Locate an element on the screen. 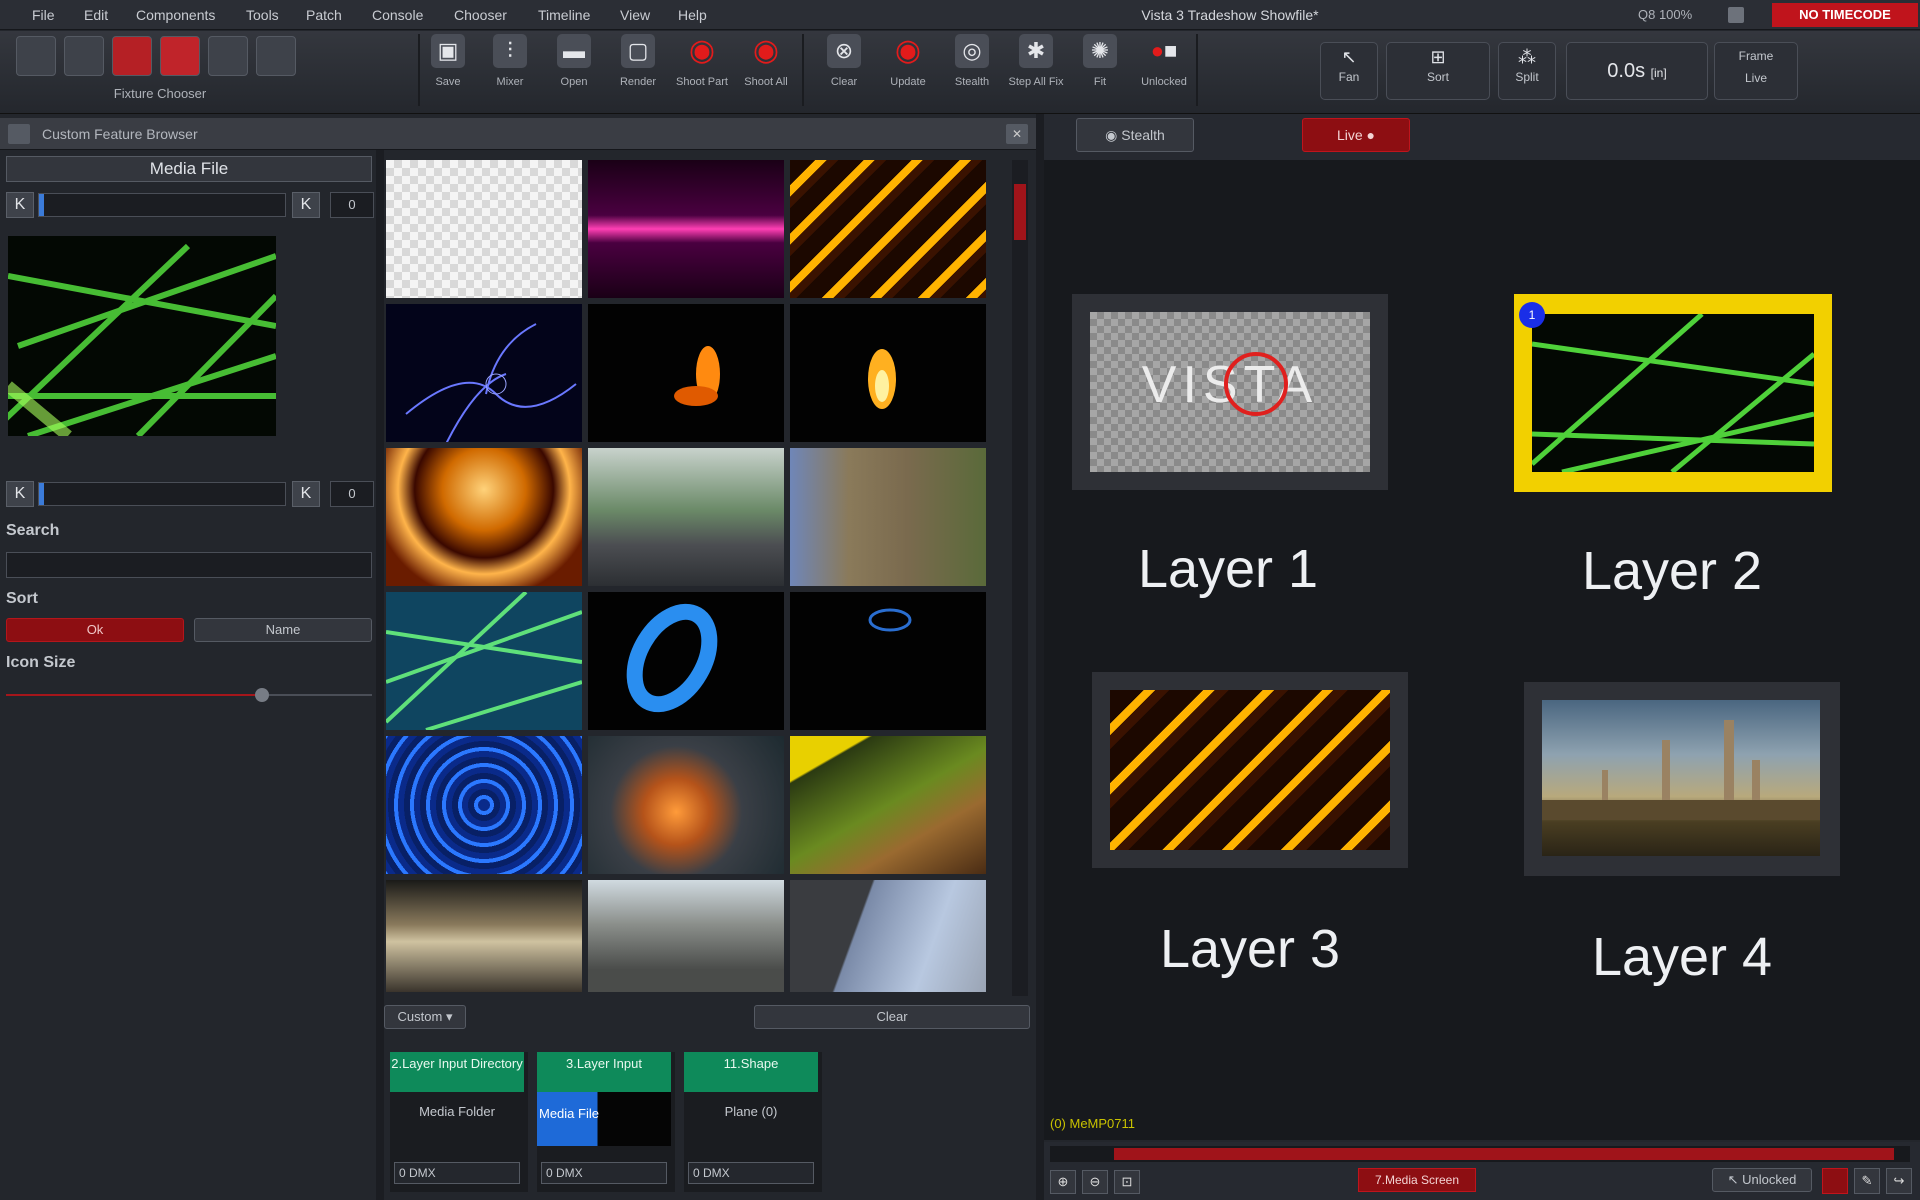 The height and width of the screenshot is (1200, 1920). media-screen-button: 7.Media Screen is located at coordinates (1417, 1180).